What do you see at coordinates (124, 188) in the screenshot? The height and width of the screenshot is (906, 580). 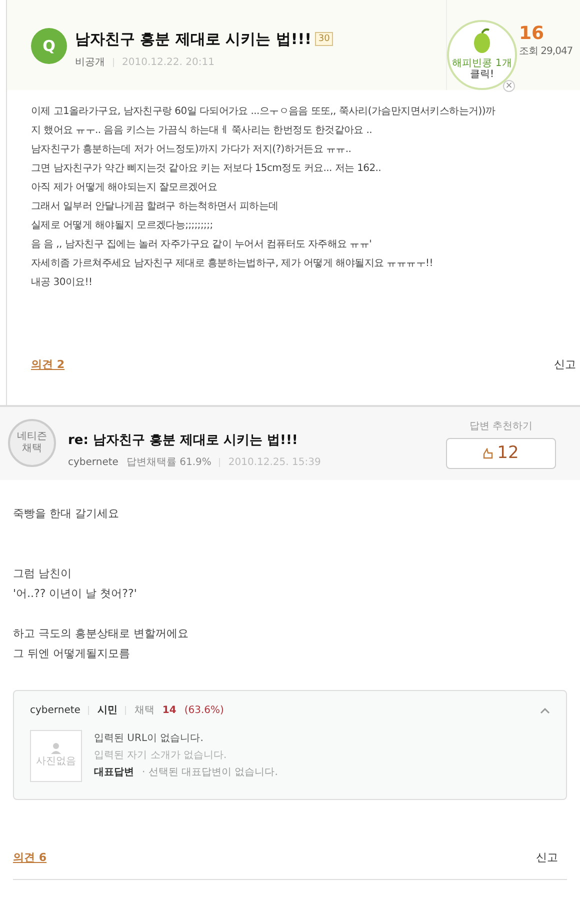 I see `question-text-line: 아직 제가 어떻게 해야되는지 잘모르겠어요` at bounding box center [124, 188].